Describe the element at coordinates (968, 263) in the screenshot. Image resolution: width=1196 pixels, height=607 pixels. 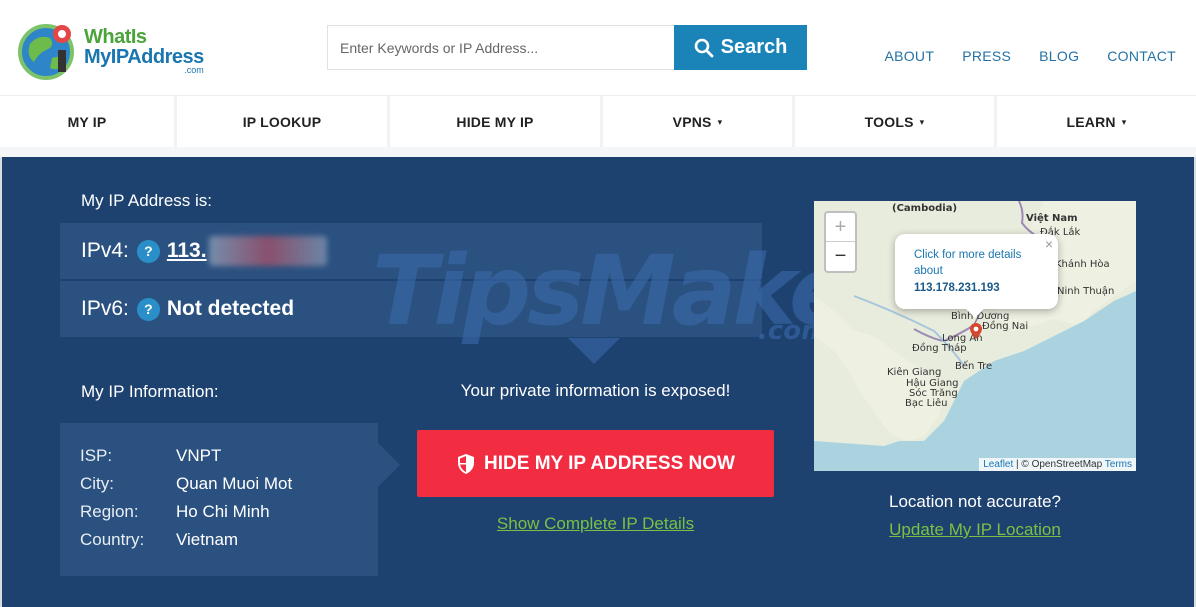
I see `popup-text: Click for more details about` at that location.